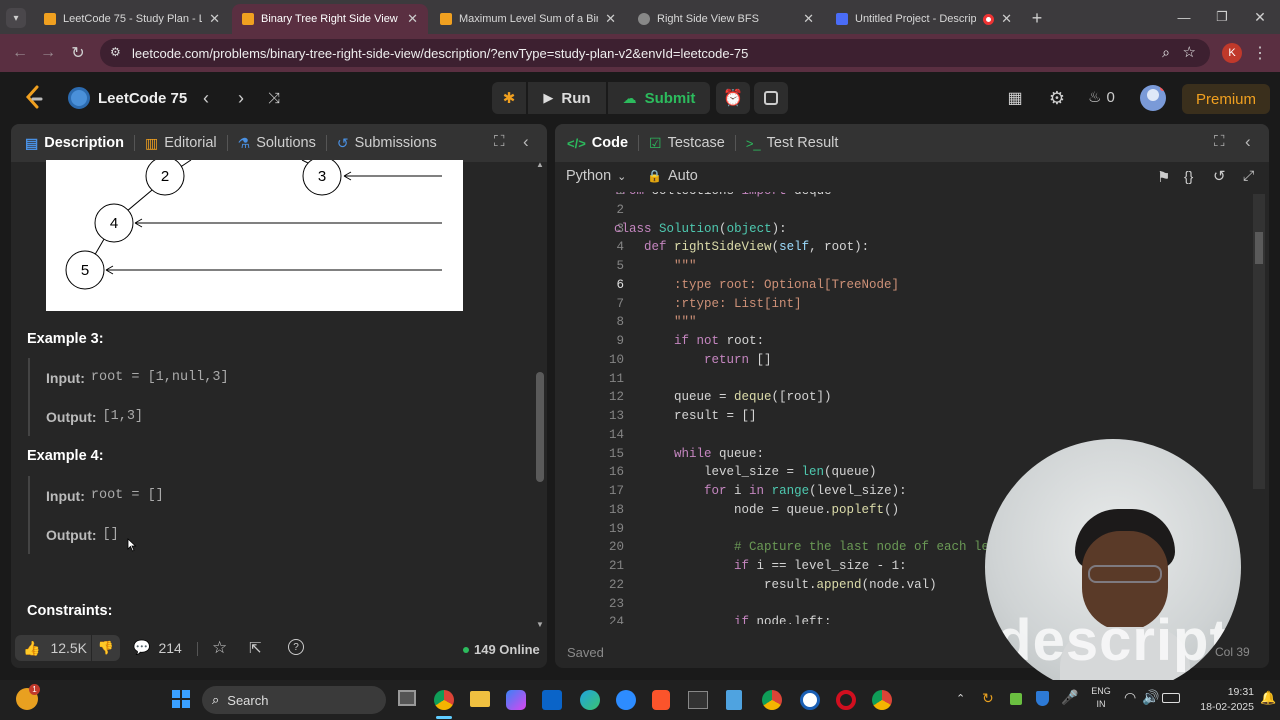 This screenshot has height=720, width=1280. What do you see at coordinates (277, 143) in the screenshot?
I see `tab-solutions: ⚗ Solutions` at bounding box center [277, 143].